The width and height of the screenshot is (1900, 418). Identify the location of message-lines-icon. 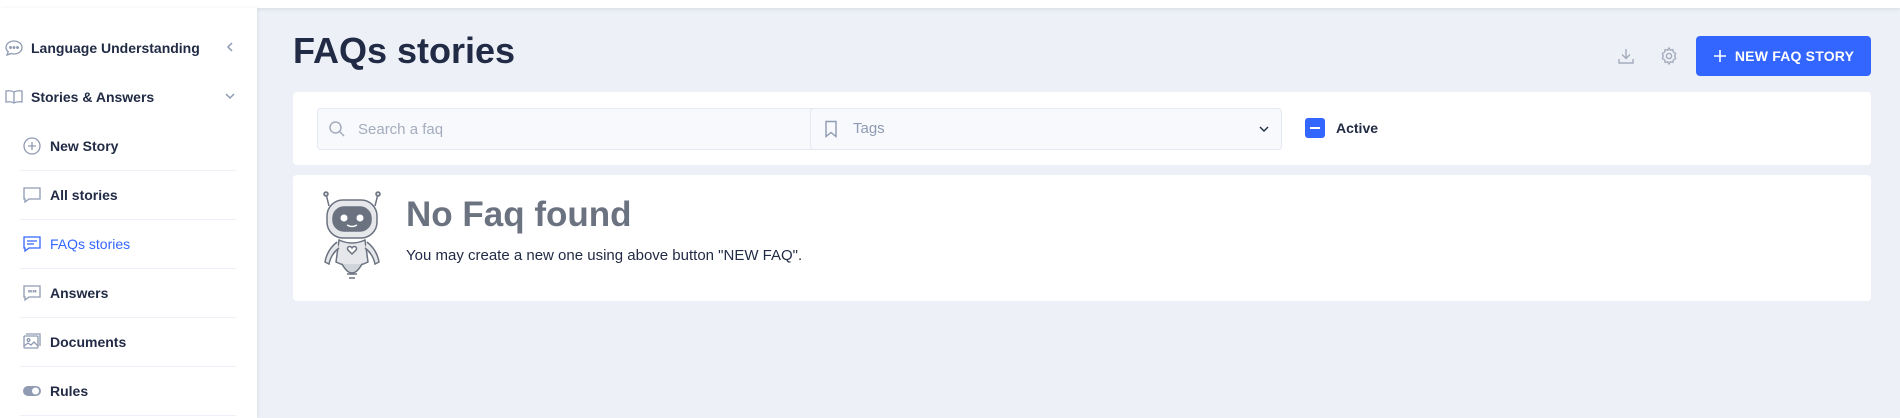
(32, 244).